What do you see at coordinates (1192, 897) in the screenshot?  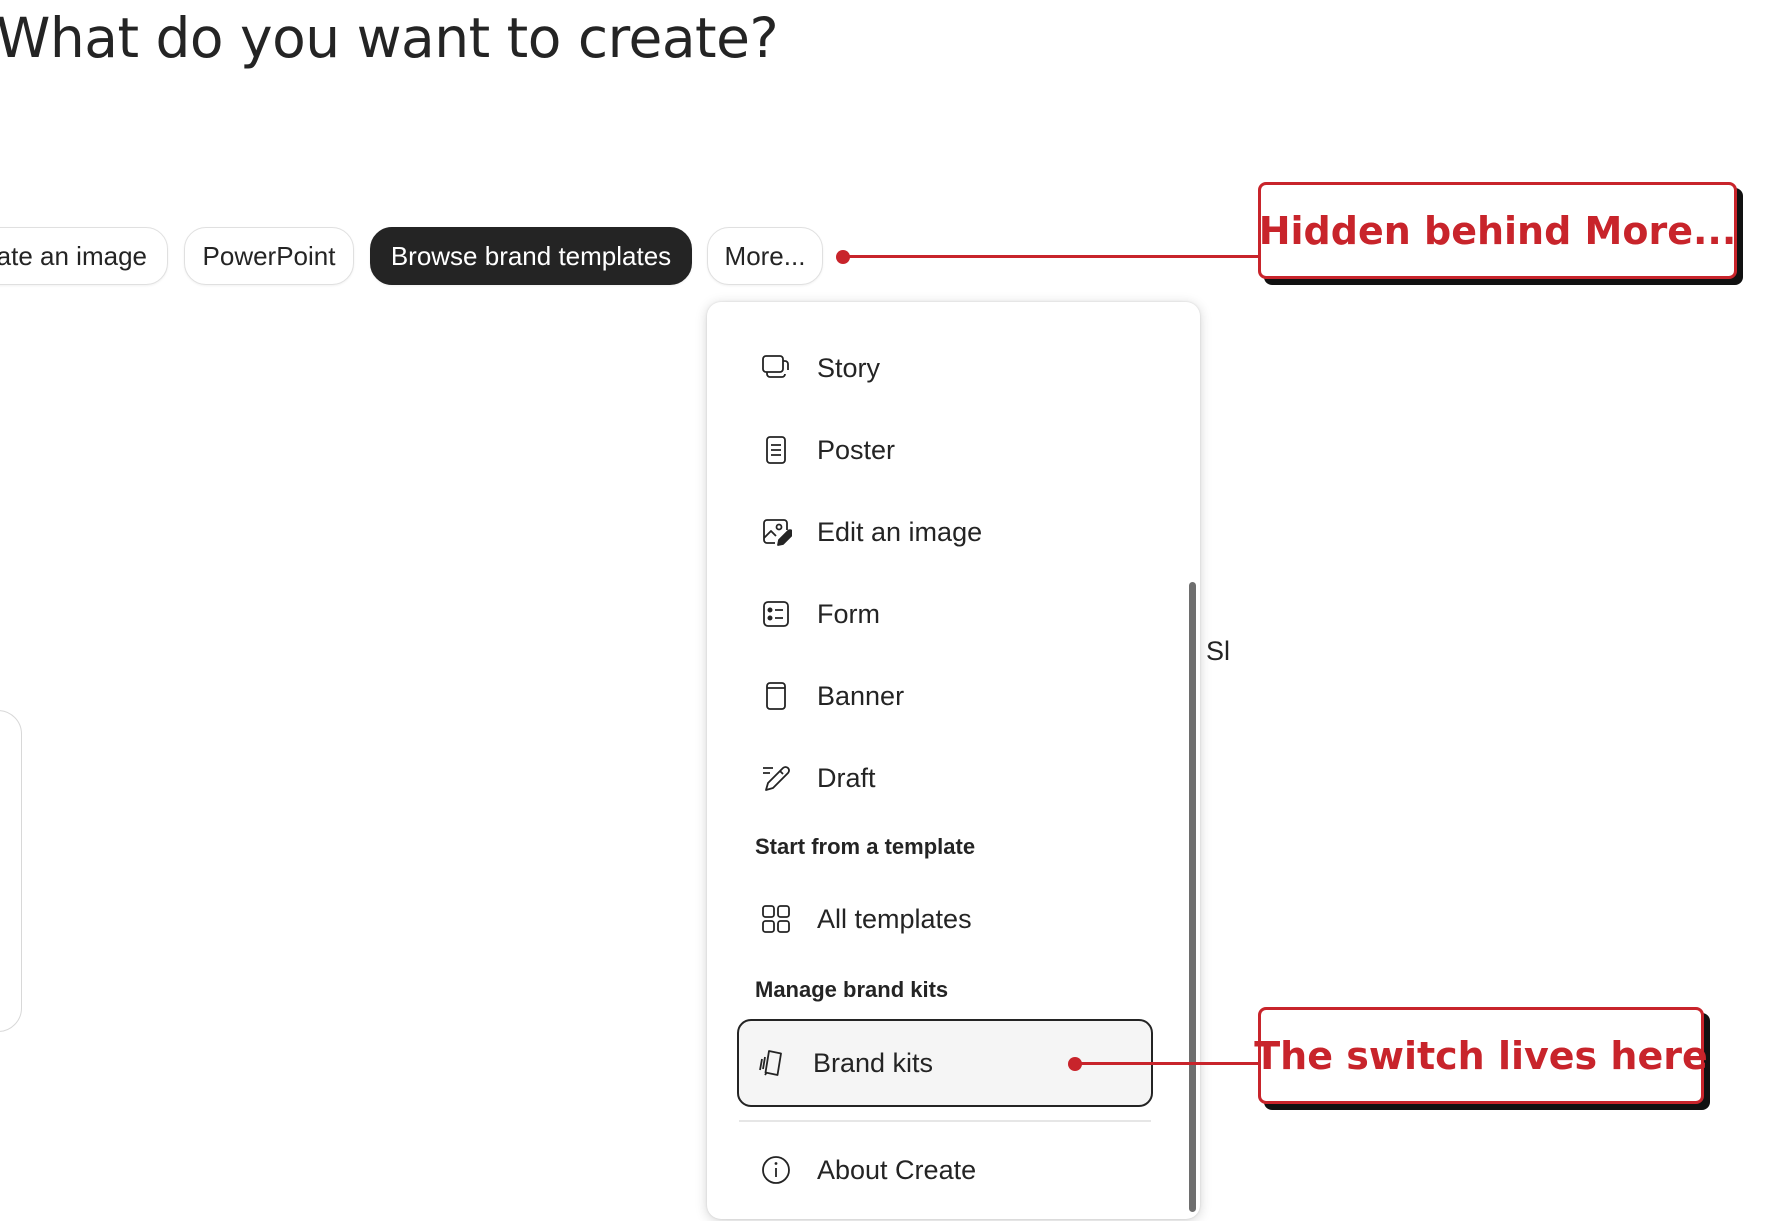 I see `menu-scrollbar` at bounding box center [1192, 897].